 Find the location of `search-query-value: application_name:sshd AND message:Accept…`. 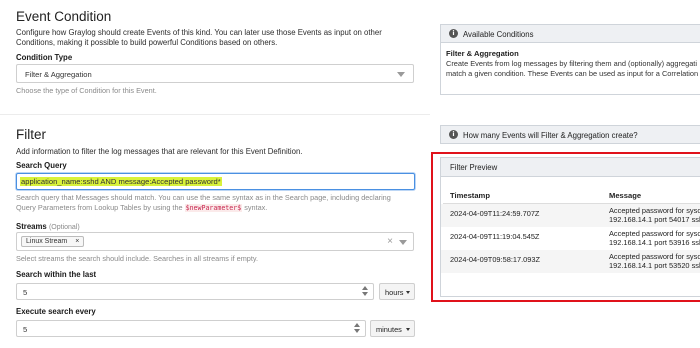

search-query-value: application_name:sshd AND message:Accept… is located at coordinates (121, 181).